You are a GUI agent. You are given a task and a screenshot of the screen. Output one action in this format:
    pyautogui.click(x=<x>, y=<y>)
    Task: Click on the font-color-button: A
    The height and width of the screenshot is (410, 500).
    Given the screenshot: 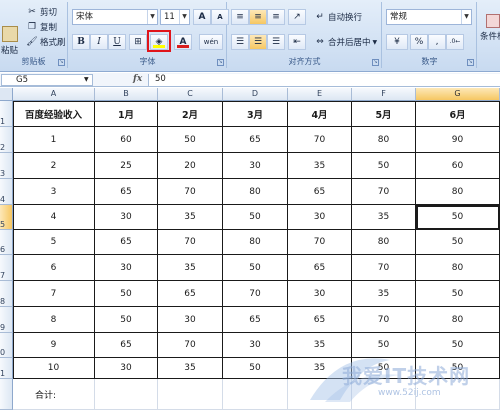 What is the action you would take?
    pyautogui.click(x=183, y=42)
    